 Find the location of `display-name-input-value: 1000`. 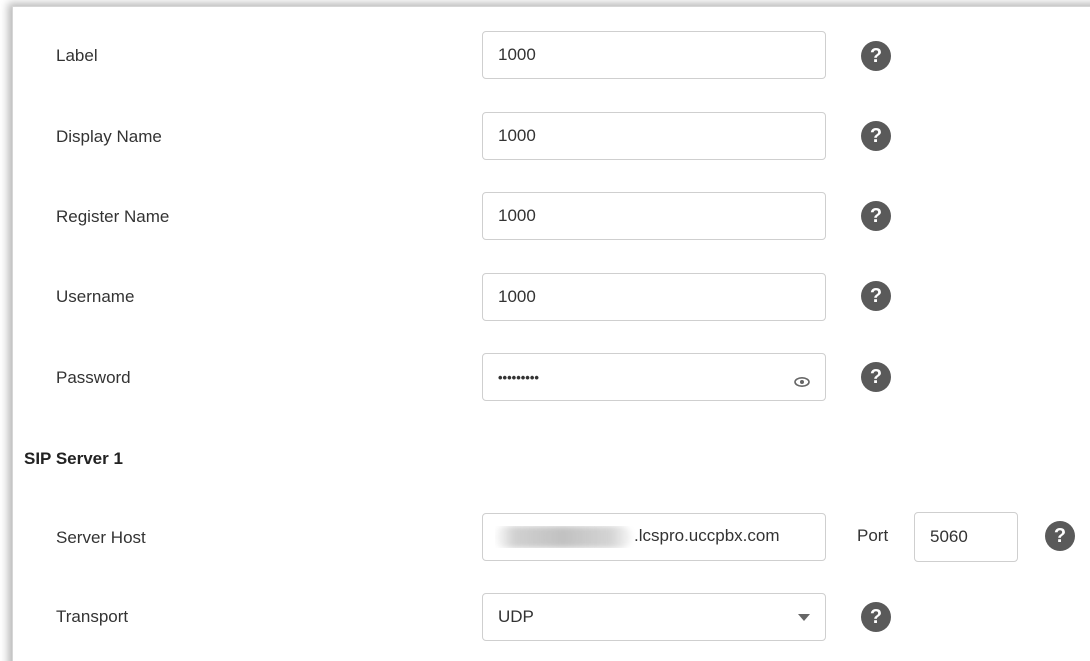

display-name-input-value: 1000 is located at coordinates (517, 135).